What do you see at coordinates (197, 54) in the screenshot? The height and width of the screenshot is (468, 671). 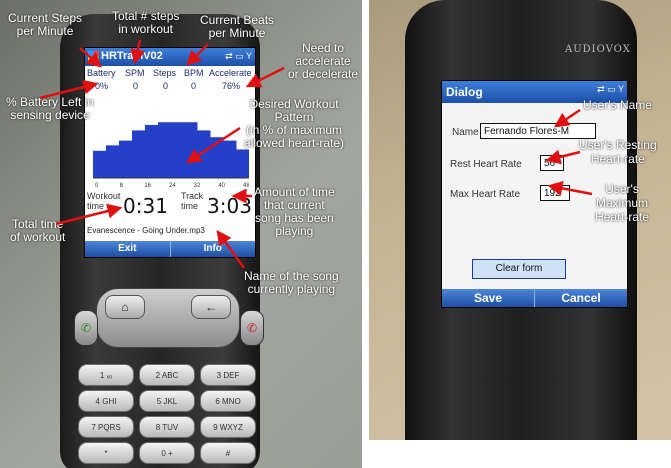 I see `arrow-beats` at bounding box center [197, 54].